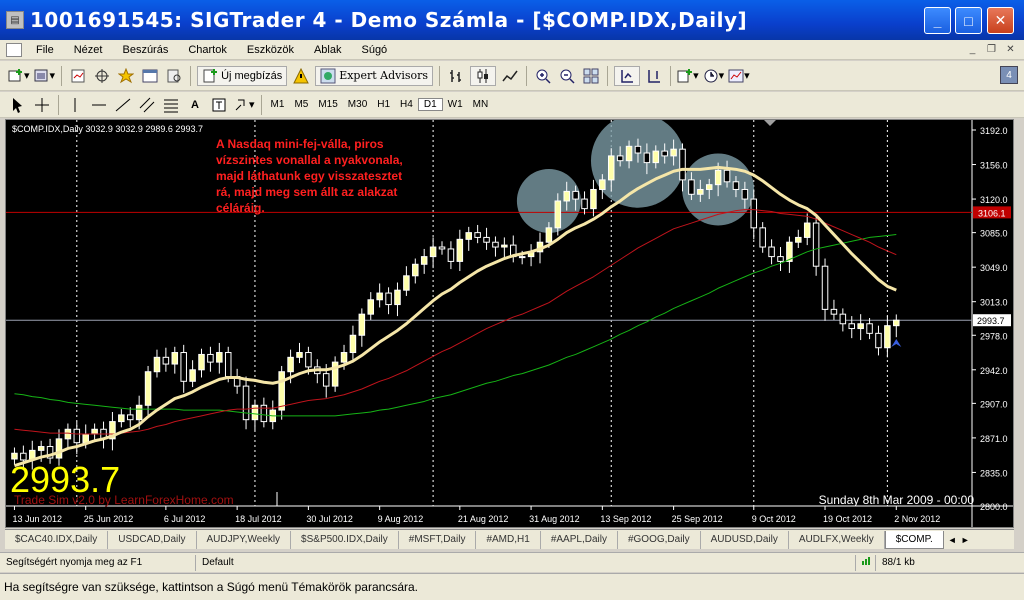 The height and width of the screenshot is (600, 1024). Describe the element at coordinates (697, 519) in the screenshot. I see `x-tick-label: 25 Sep 2012` at that location.